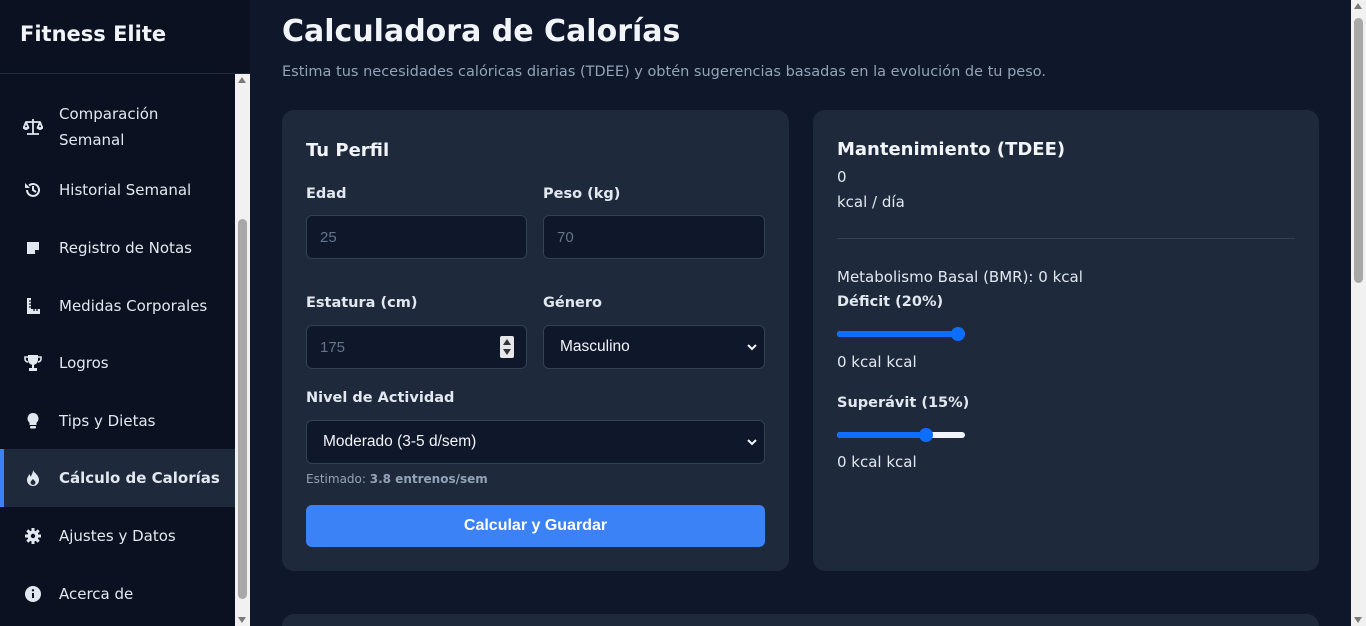 The height and width of the screenshot is (626, 1366). I want to click on age-label: Edad, so click(326, 194).